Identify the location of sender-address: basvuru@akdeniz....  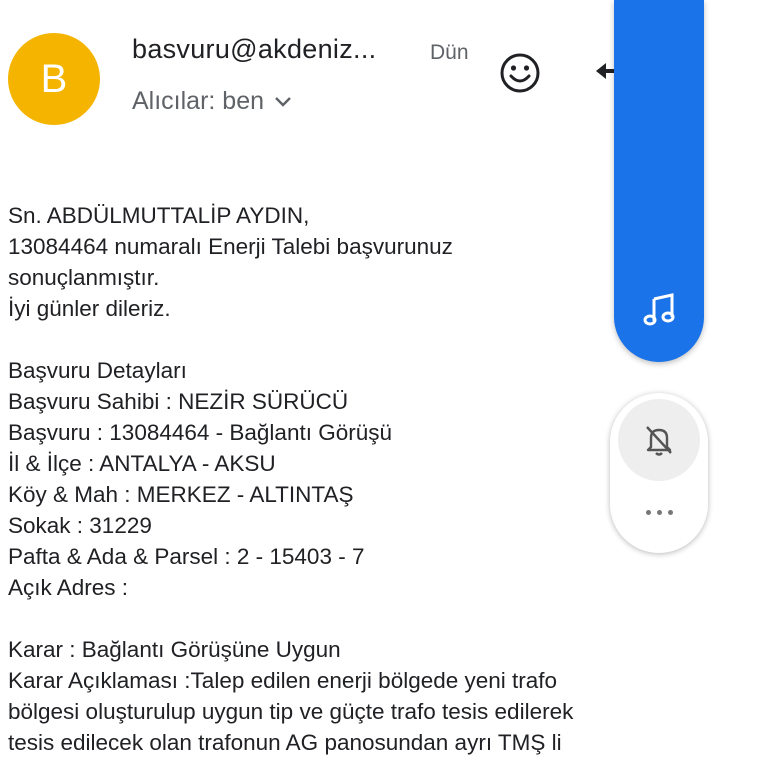
(254, 49).